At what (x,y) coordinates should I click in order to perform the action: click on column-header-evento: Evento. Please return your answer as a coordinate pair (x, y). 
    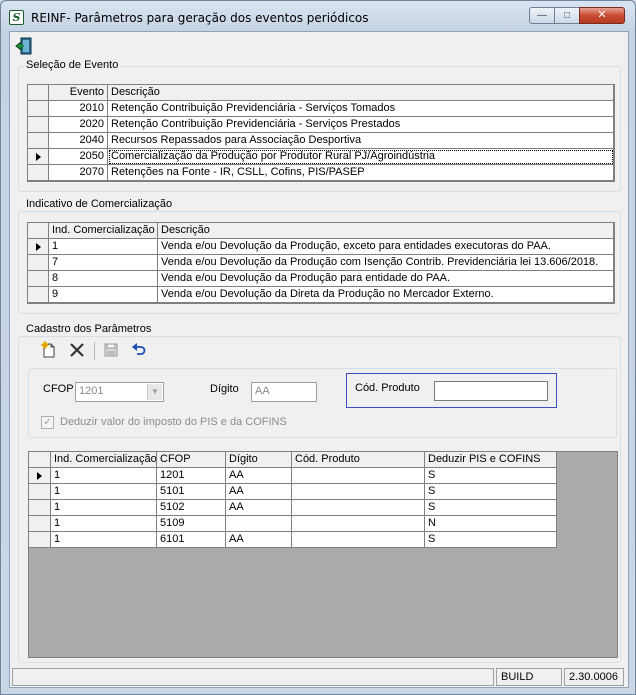
    Looking at the image, I should click on (78, 93).